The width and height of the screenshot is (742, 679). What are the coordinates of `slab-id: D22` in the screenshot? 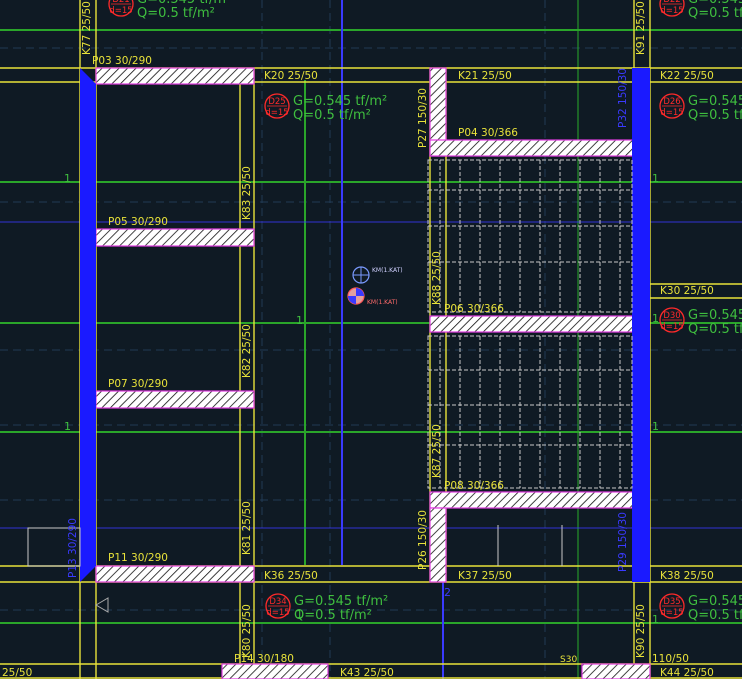 It's located at (671, 2).